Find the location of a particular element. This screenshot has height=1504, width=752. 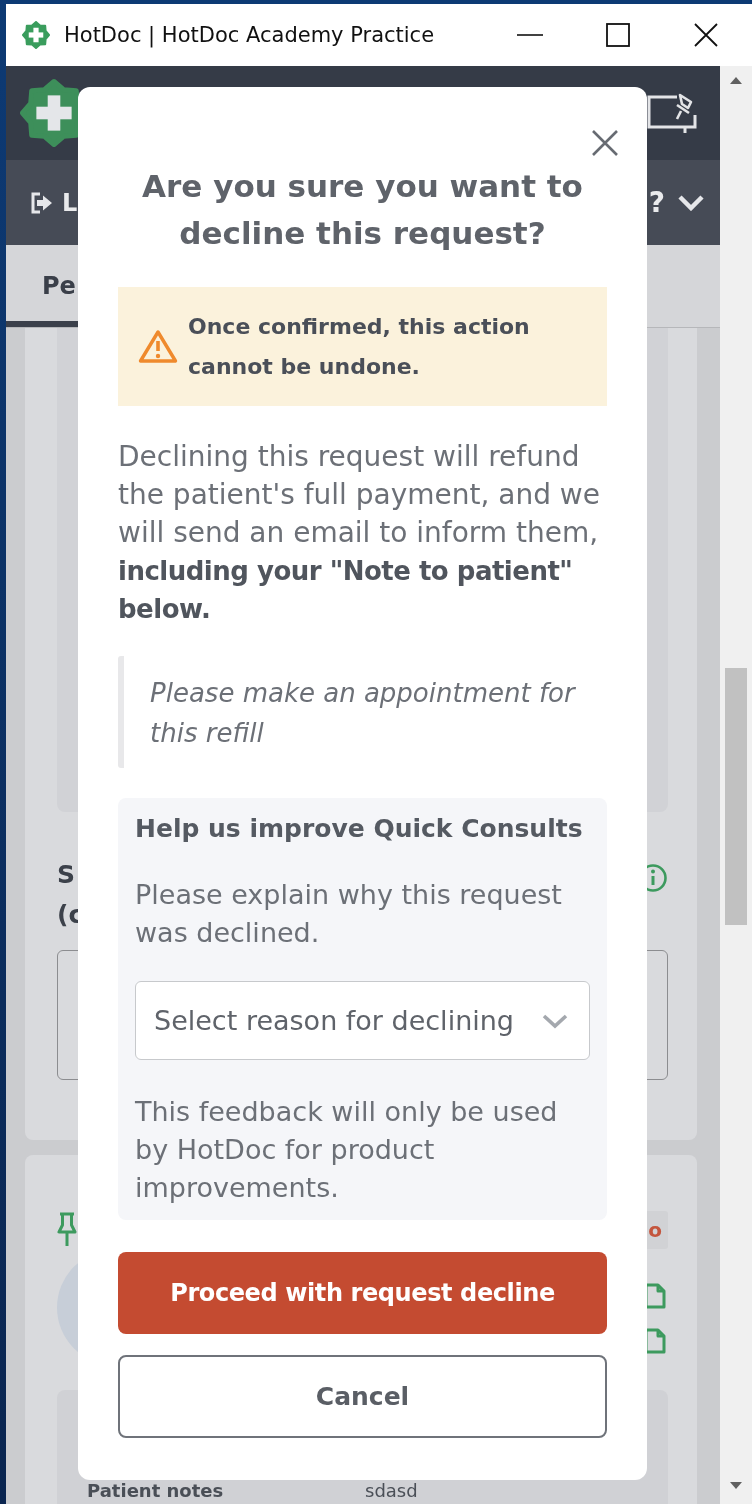

feedback-heading: Help us improve Quick Consults is located at coordinates (359, 829).